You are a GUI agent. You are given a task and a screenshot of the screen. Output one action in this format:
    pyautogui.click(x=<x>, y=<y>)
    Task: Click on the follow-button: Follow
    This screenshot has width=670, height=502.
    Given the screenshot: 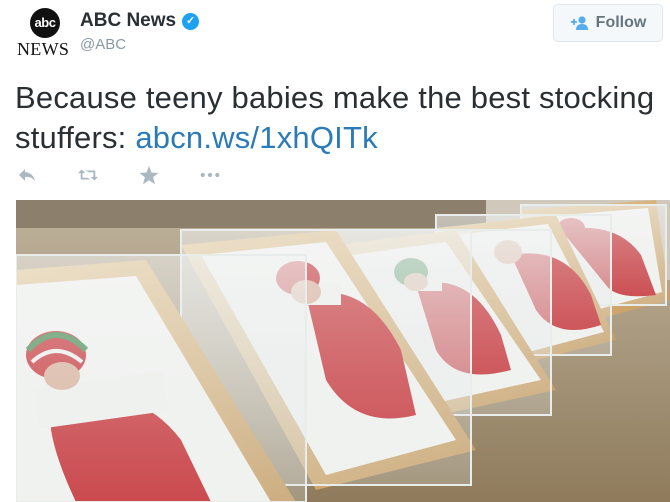 What is the action you would take?
    pyautogui.click(x=608, y=23)
    